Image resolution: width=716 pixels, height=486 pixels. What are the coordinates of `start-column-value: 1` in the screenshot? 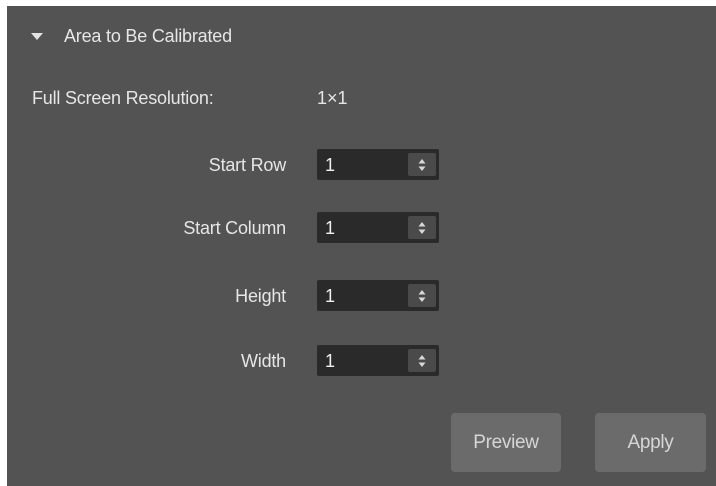 It's located at (330, 228).